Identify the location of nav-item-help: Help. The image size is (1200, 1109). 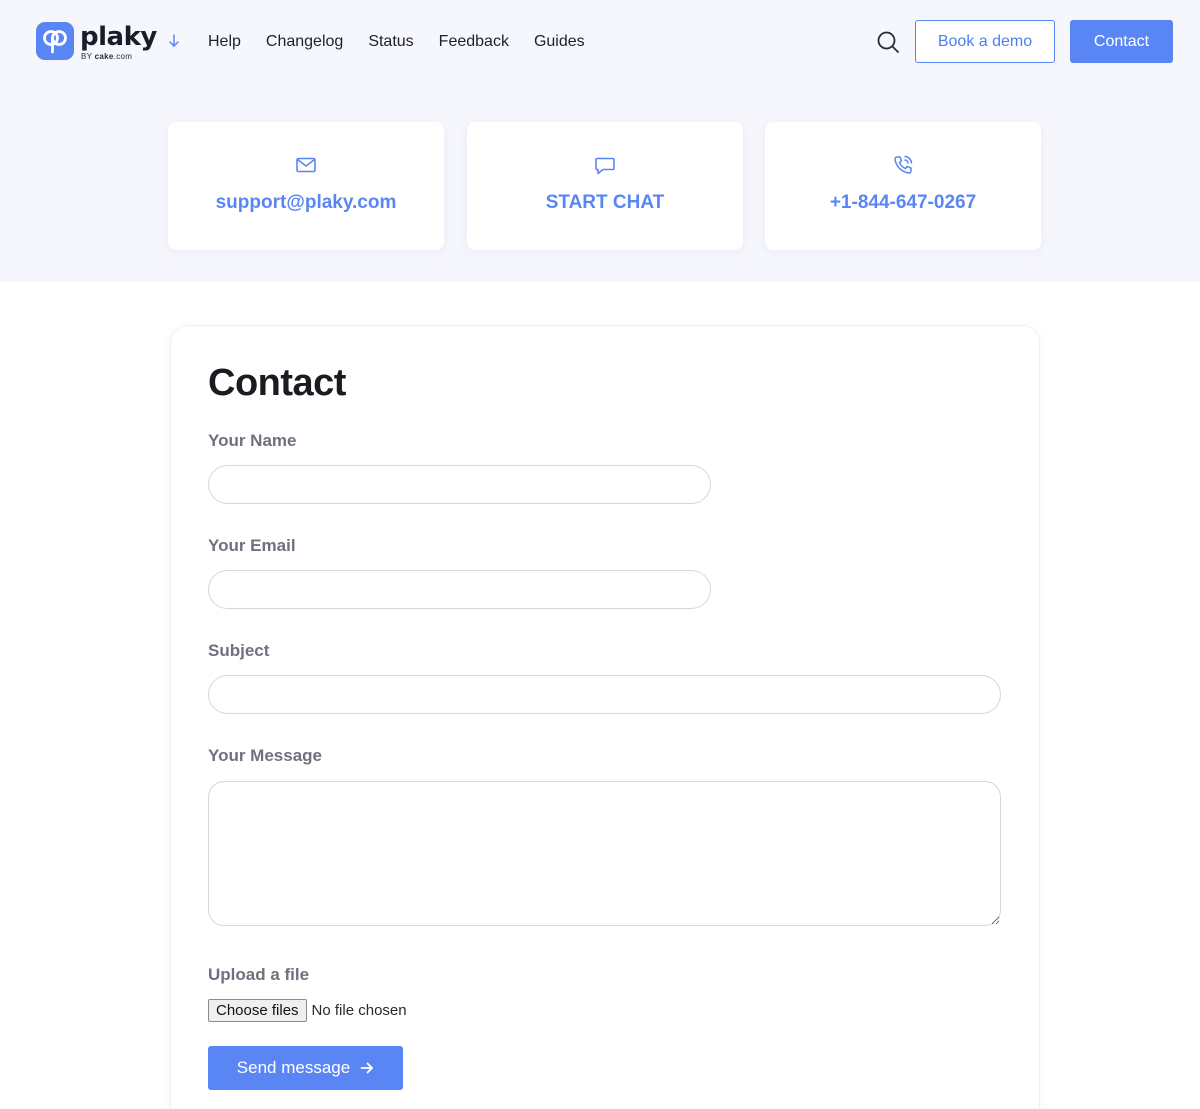
(224, 42).